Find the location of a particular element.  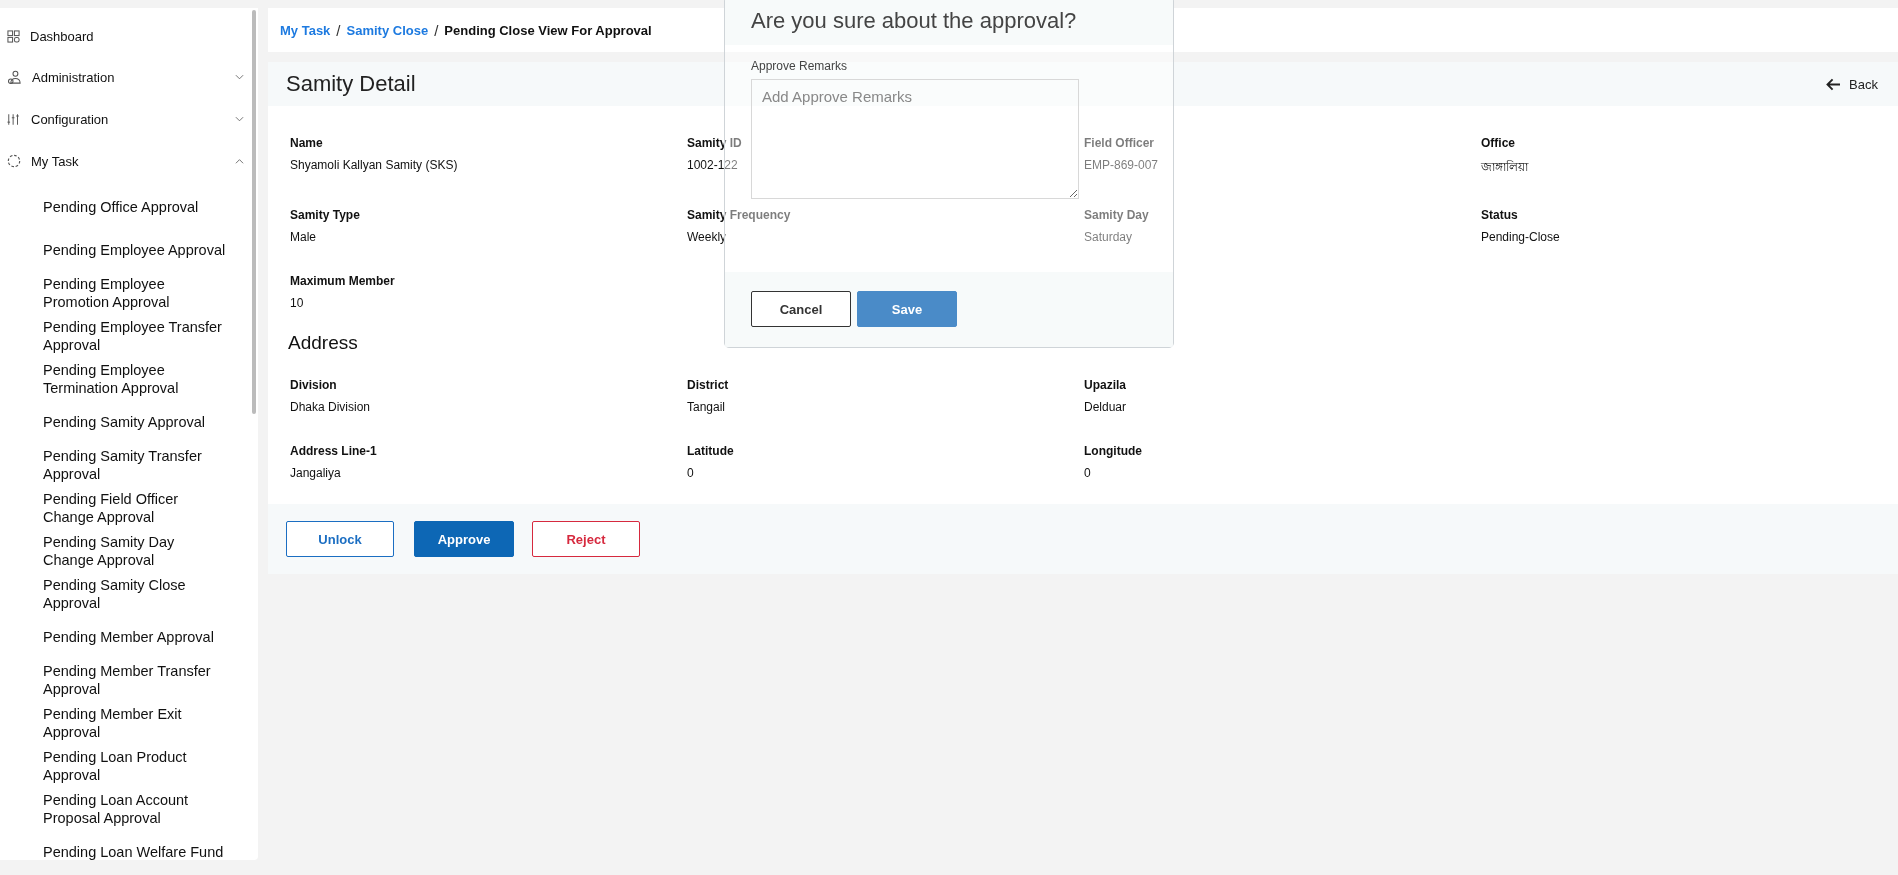

sidebar-subitem: Pending Field Officer Change Approval is located at coordinates (129, 507).